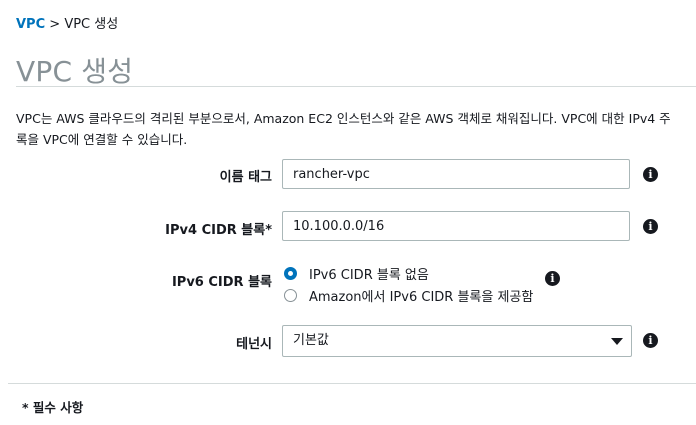  What do you see at coordinates (650, 226) in the screenshot?
I see `ipv4-cidr-info-icon: i` at bounding box center [650, 226].